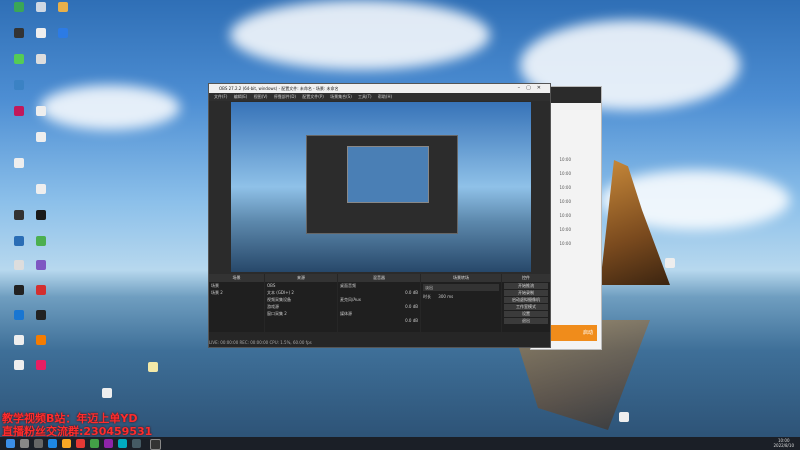 The width and height of the screenshot is (800, 450). I want to click on start-button: 启动, so click(570, 333).